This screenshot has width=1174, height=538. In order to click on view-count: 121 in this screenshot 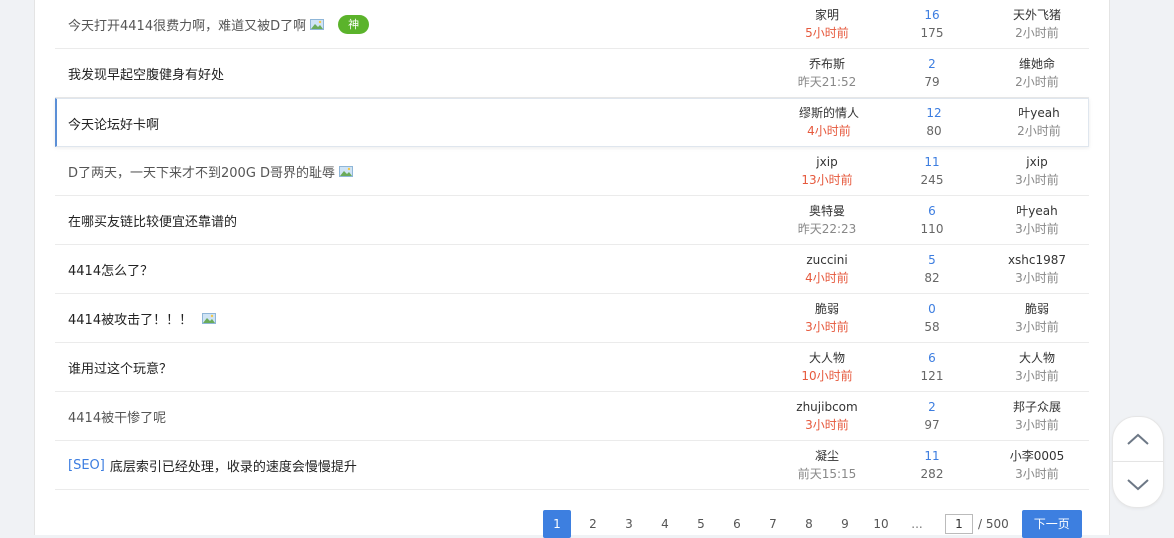, I will do `click(932, 376)`.